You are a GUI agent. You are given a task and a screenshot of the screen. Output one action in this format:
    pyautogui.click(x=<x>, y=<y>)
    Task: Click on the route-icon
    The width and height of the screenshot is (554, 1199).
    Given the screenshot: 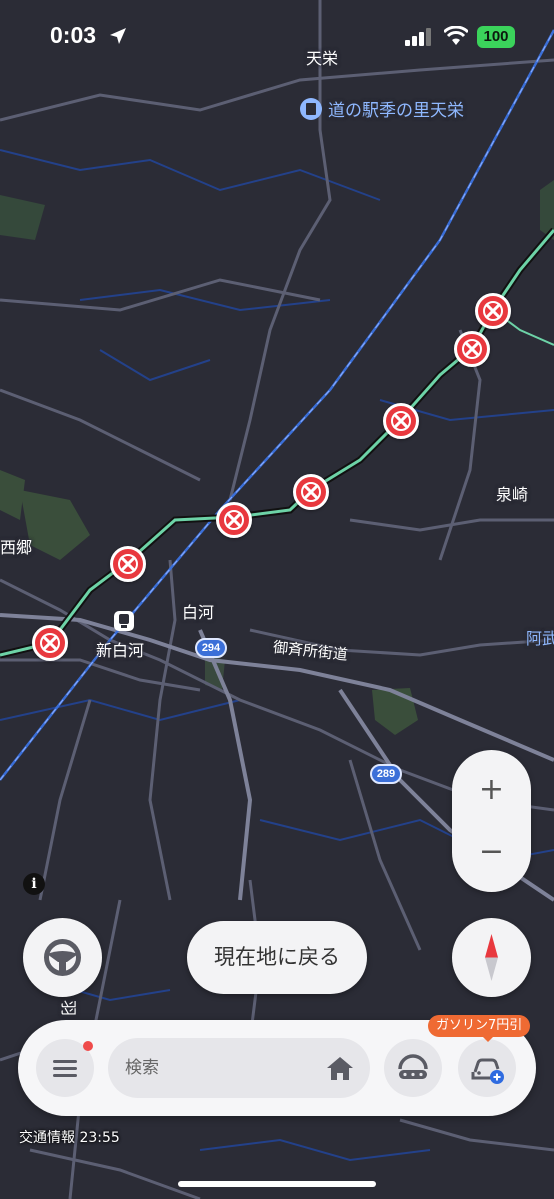 What is the action you would take?
    pyautogui.click(x=413, y=1066)
    